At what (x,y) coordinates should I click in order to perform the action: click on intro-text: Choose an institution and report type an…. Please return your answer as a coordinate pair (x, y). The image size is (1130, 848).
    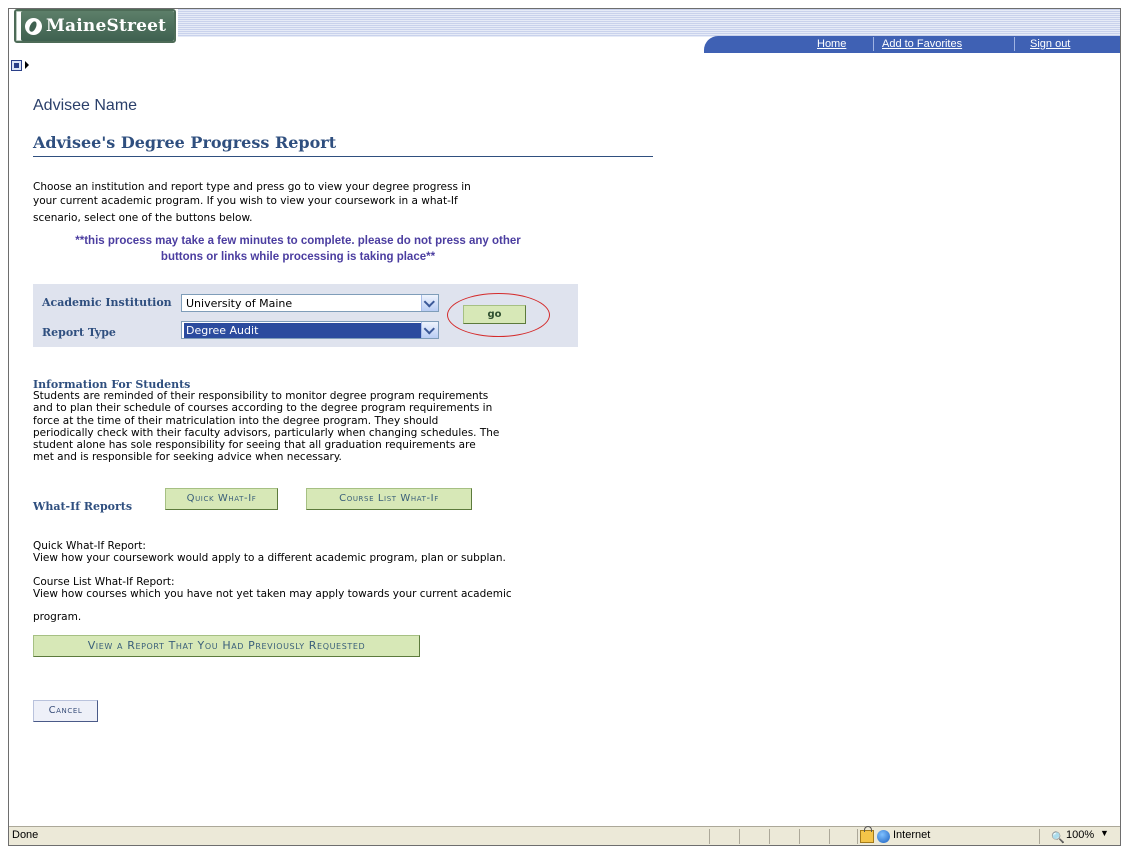
    Looking at the image, I should click on (293, 194).